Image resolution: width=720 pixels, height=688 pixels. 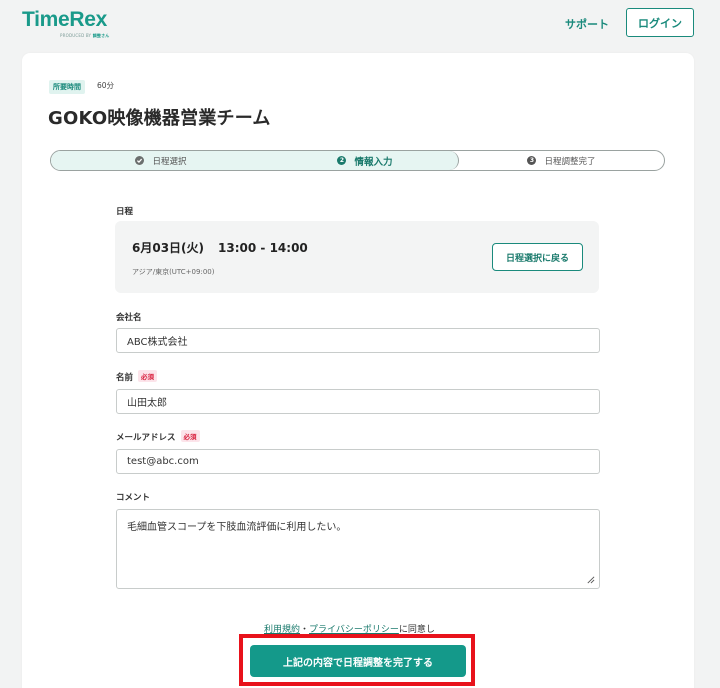 What do you see at coordinates (587, 24) in the screenshot?
I see `support-link: サポート` at bounding box center [587, 24].